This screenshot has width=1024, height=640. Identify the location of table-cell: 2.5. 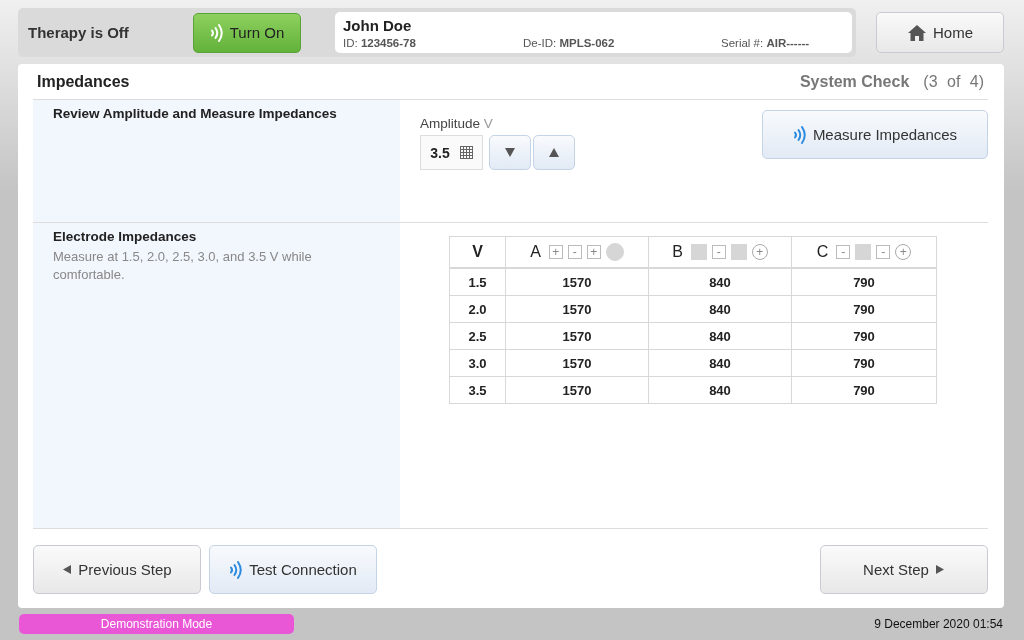
(477, 336).